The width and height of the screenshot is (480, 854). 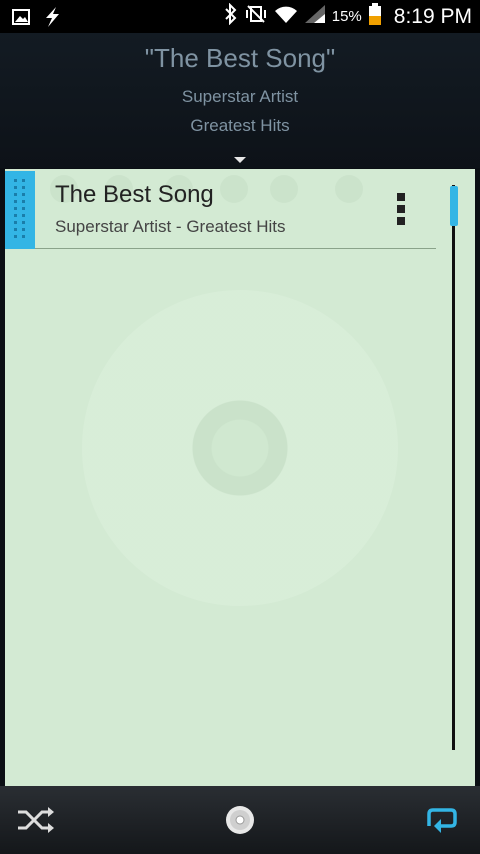 I want to click on battery-percent: 15%, so click(x=346, y=16).